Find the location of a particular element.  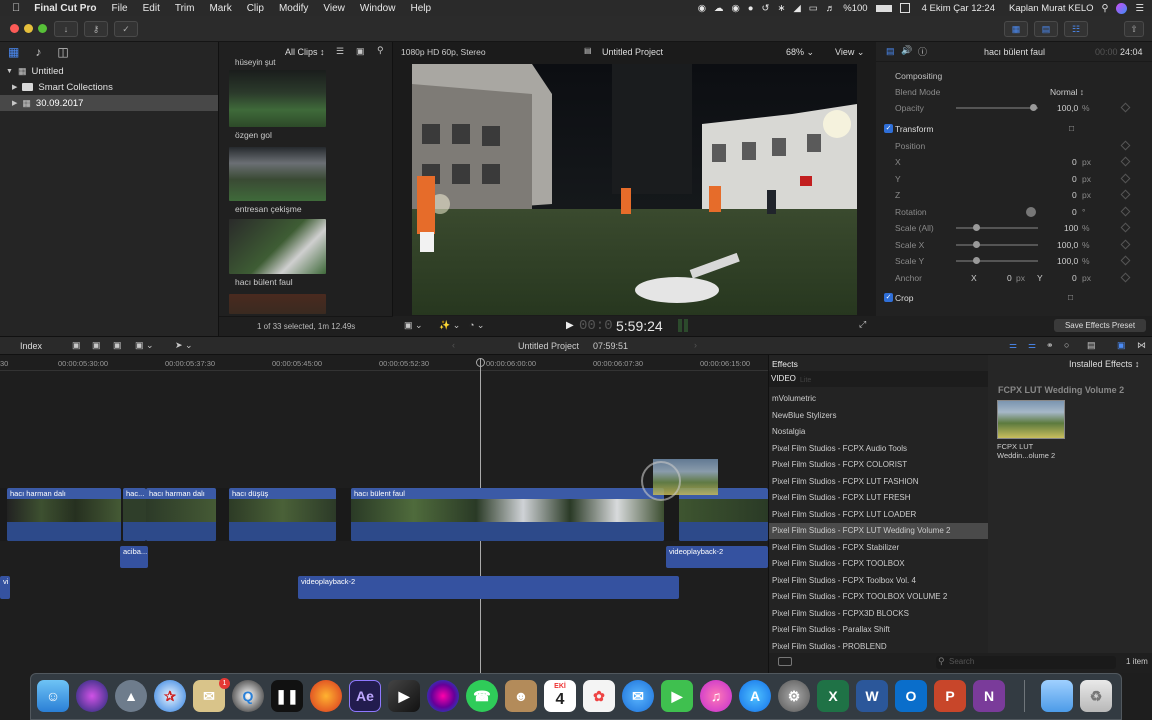

overwrite-clip-icon: ▣ ⌄ is located at coordinates (144, 345).